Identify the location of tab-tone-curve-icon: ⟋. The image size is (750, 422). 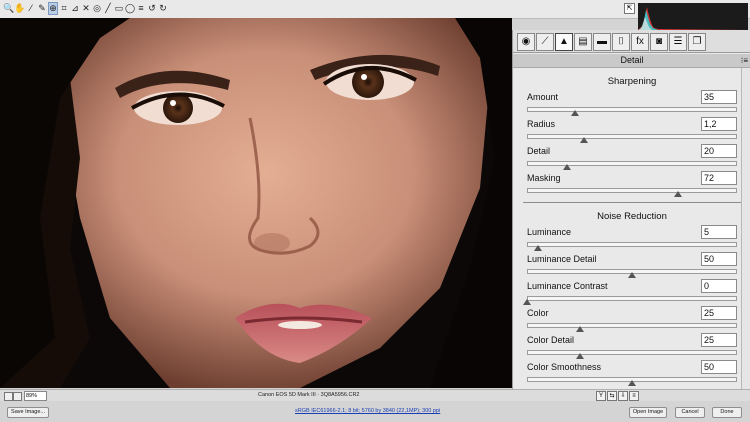
(545, 42).